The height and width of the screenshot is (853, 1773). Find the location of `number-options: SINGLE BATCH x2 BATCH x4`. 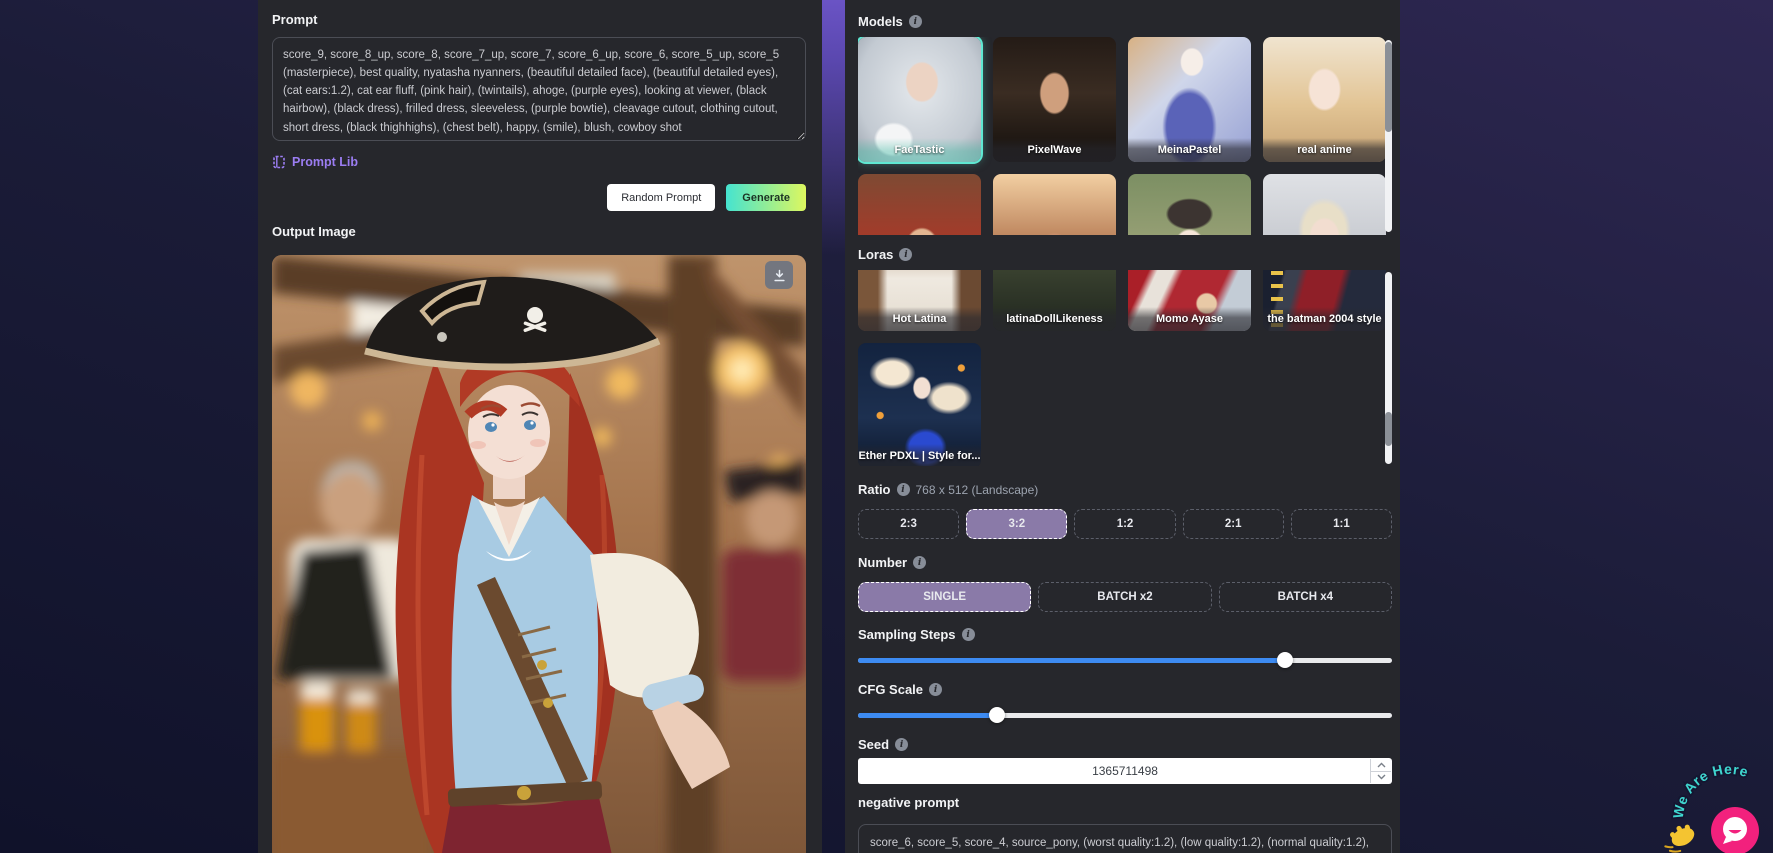

number-options: SINGLE BATCH x2 BATCH x4 is located at coordinates (1125, 597).